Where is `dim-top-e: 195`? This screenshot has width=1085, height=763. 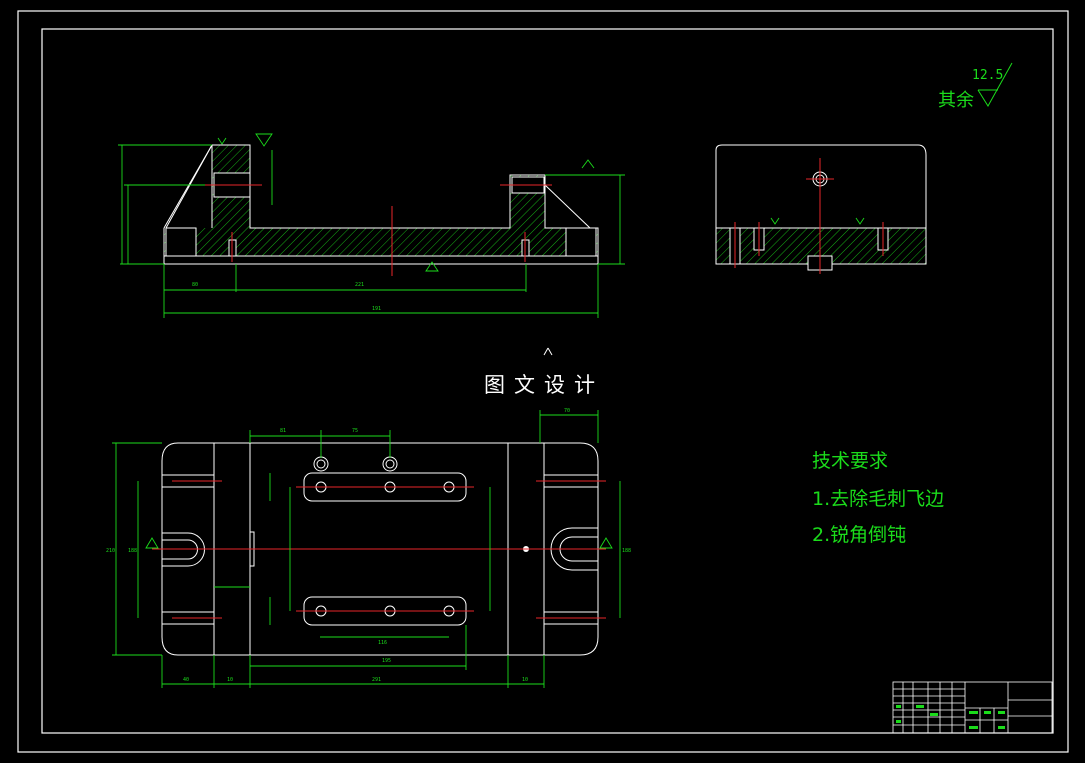
dim-top-e: 195 is located at coordinates (386, 661).